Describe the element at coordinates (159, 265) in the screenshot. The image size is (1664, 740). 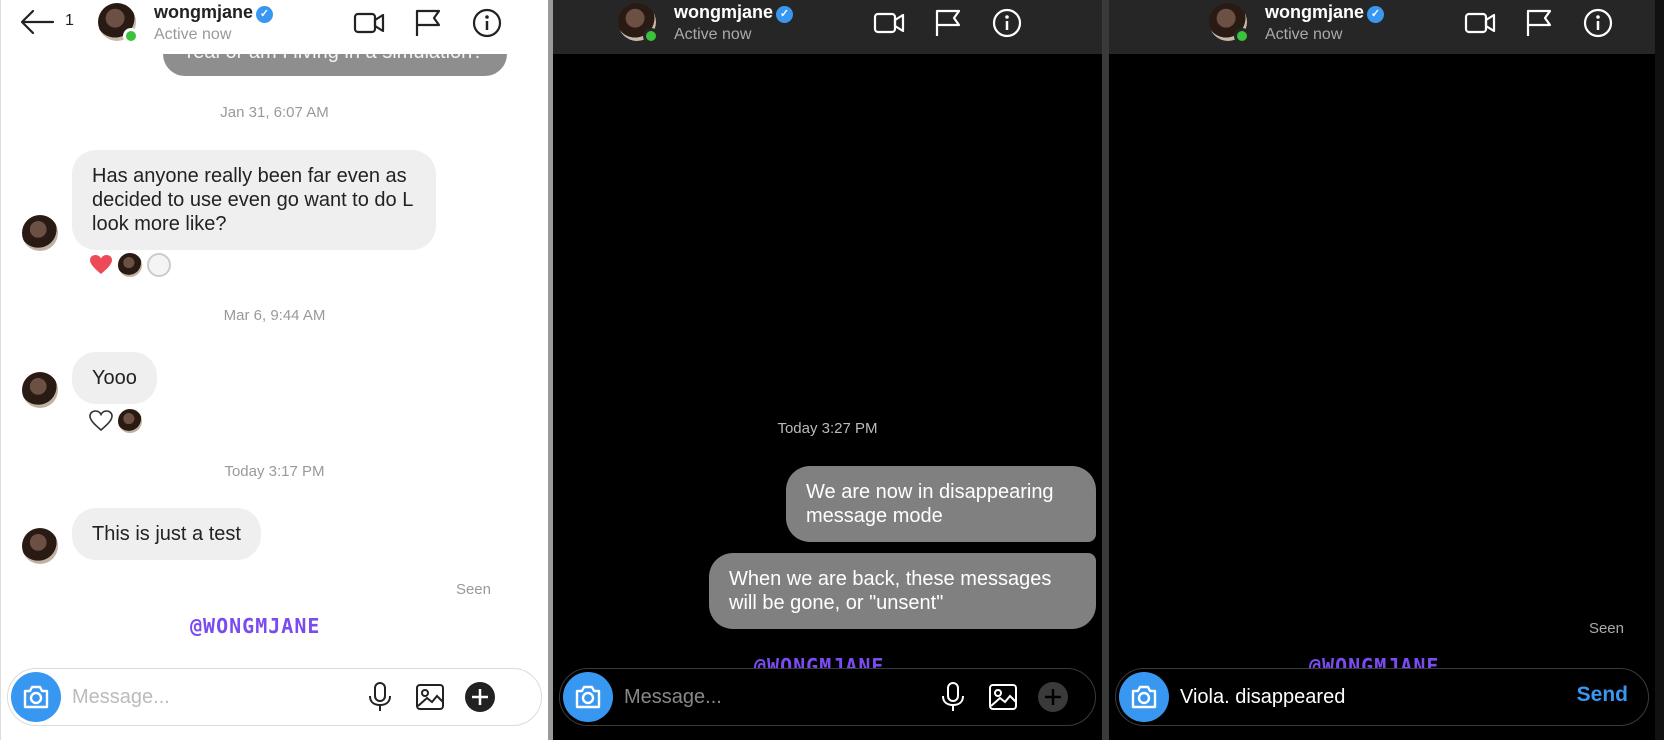
I see `reactor-avatar-placeholder` at that location.